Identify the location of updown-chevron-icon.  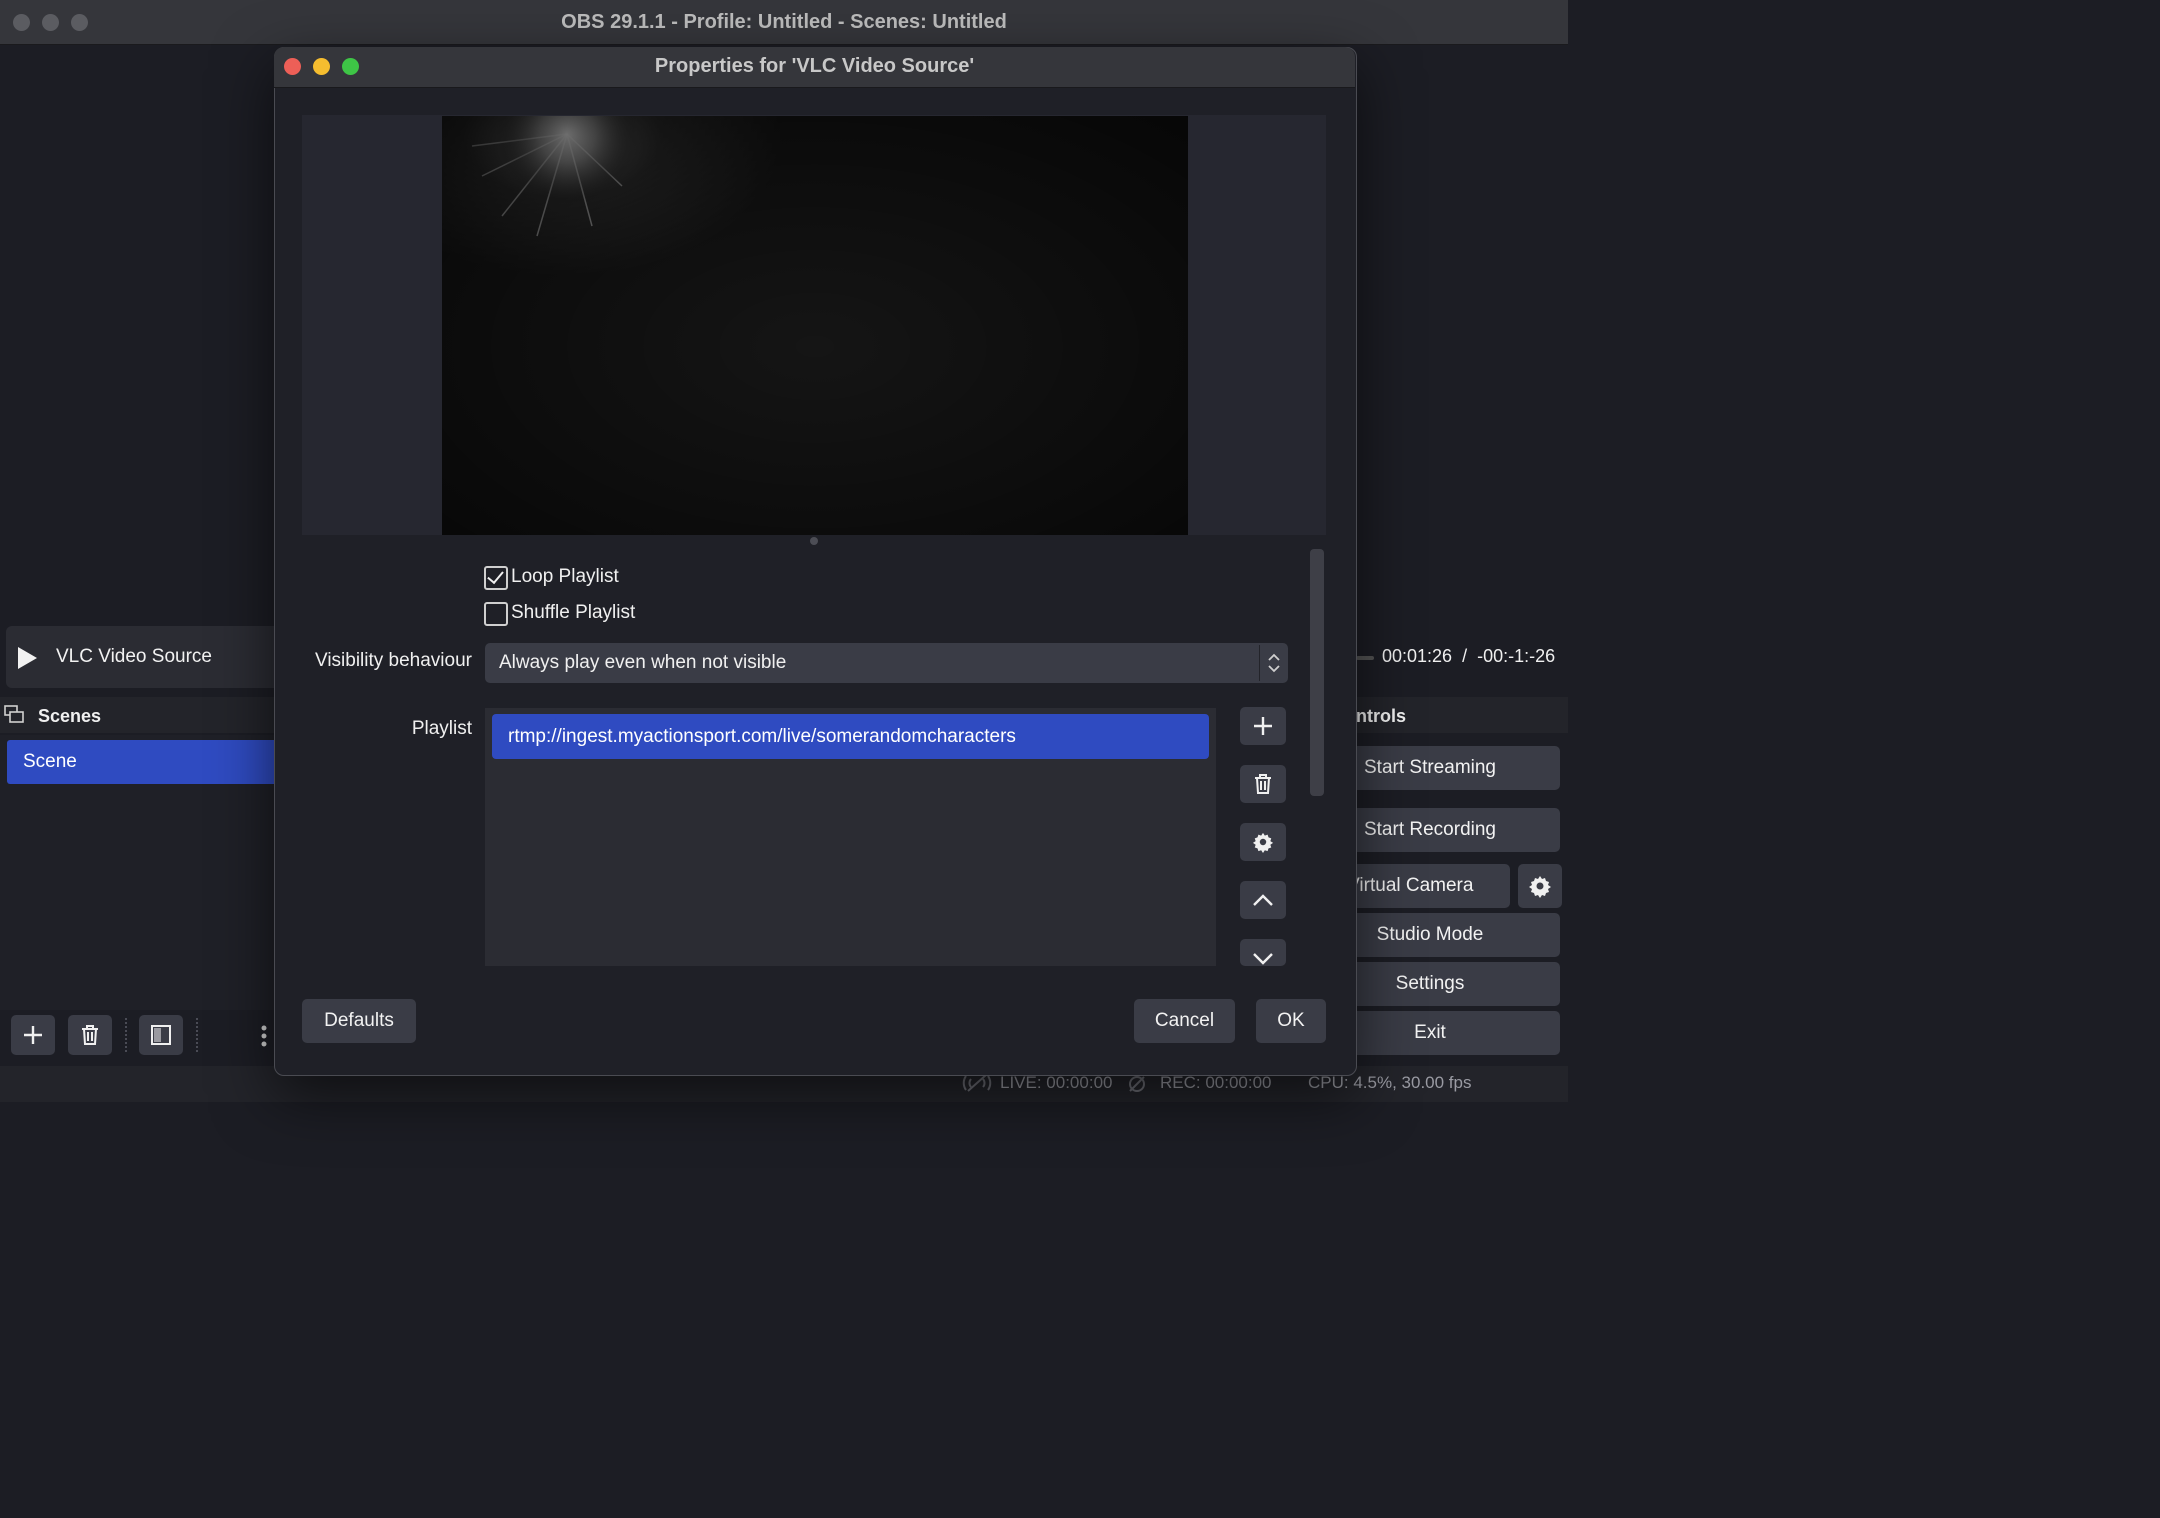
(1274, 663).